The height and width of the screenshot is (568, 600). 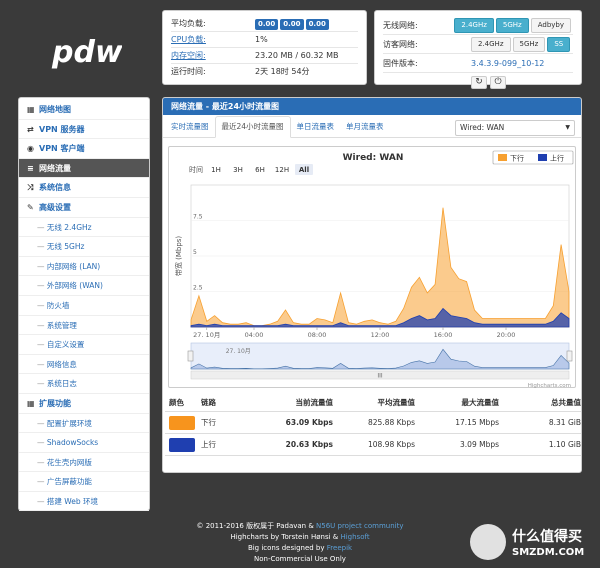 I want to click on sidebar-item-14: 系统日志, so click(x=84, y=384).